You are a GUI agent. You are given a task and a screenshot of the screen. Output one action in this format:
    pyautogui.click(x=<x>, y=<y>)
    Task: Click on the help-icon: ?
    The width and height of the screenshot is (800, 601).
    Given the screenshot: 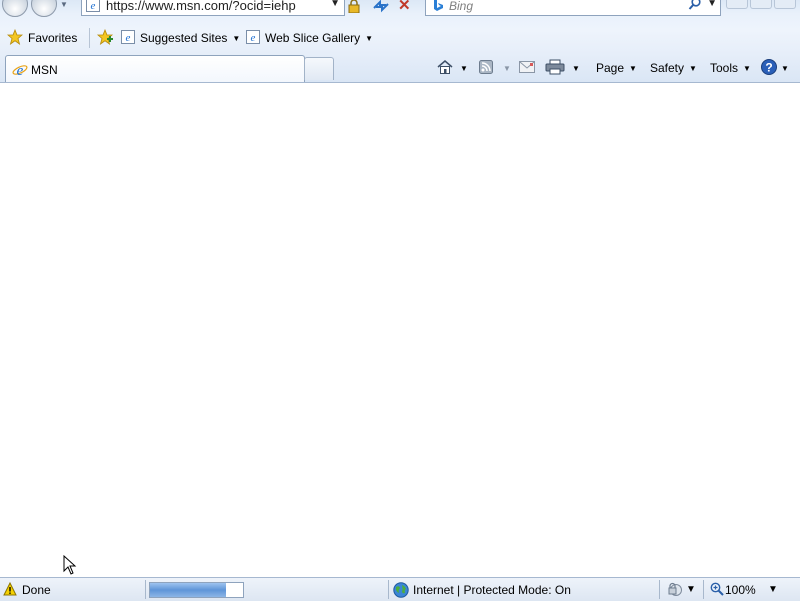 What is the action you would take?
    pyautogui.click(x=769, y=68)
    